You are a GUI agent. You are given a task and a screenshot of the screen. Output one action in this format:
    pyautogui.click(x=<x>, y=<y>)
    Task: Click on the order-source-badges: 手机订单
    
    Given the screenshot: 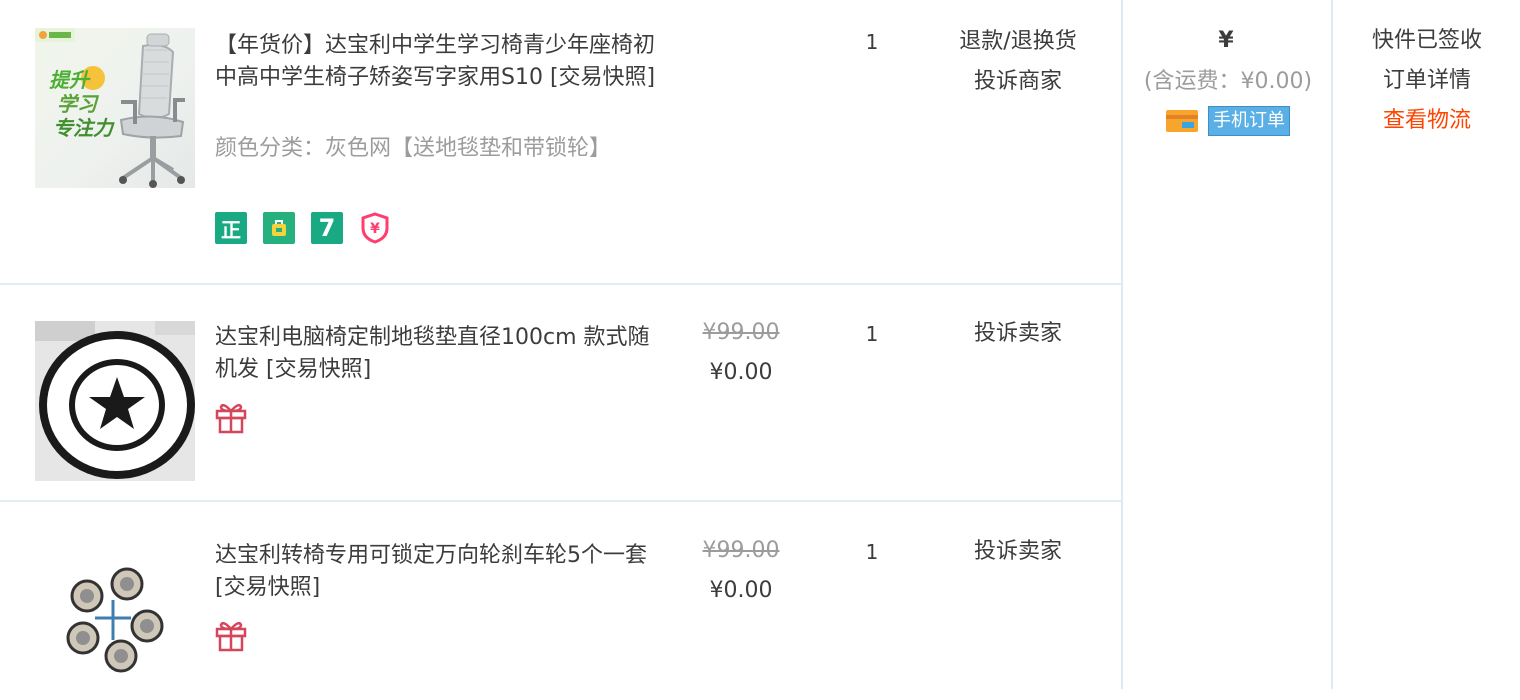 What is the action you would take?
    pyautogui.click(x=1228, y=121)
    